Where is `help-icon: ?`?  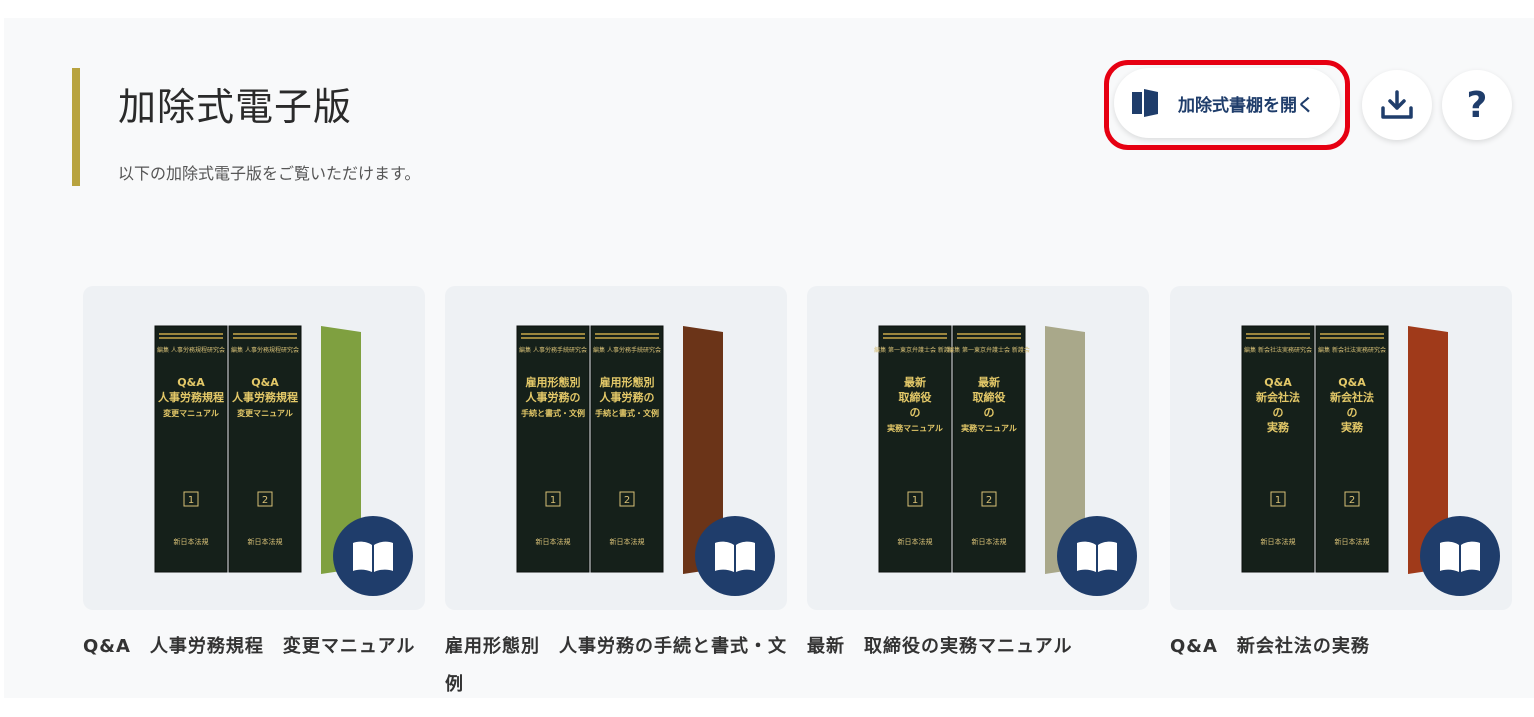
help-icon: ? is located at coordinates (1477, 105).